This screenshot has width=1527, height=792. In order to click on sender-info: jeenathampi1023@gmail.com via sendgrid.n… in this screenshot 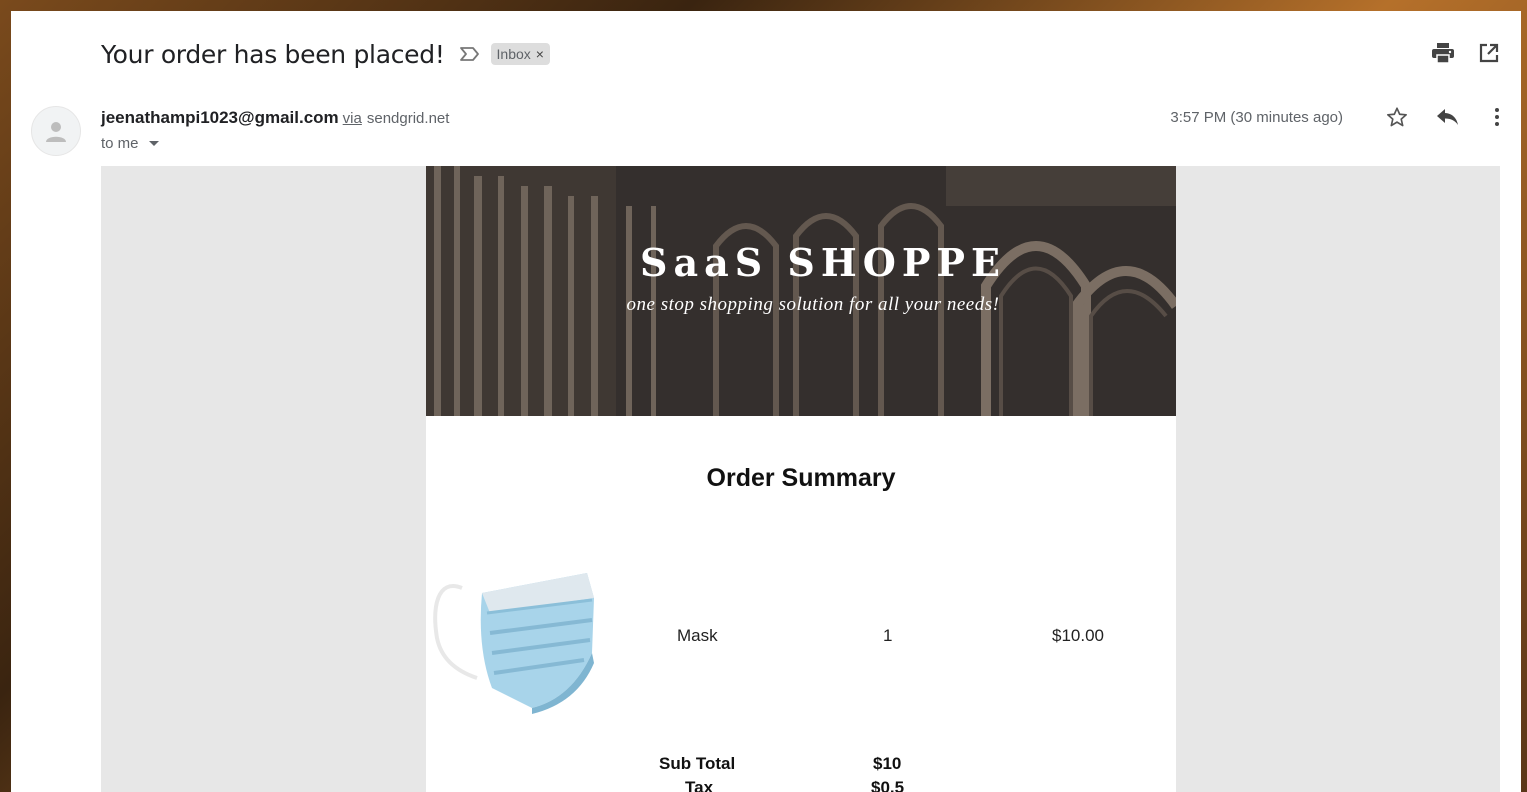, I will do `click(275, 118)`.